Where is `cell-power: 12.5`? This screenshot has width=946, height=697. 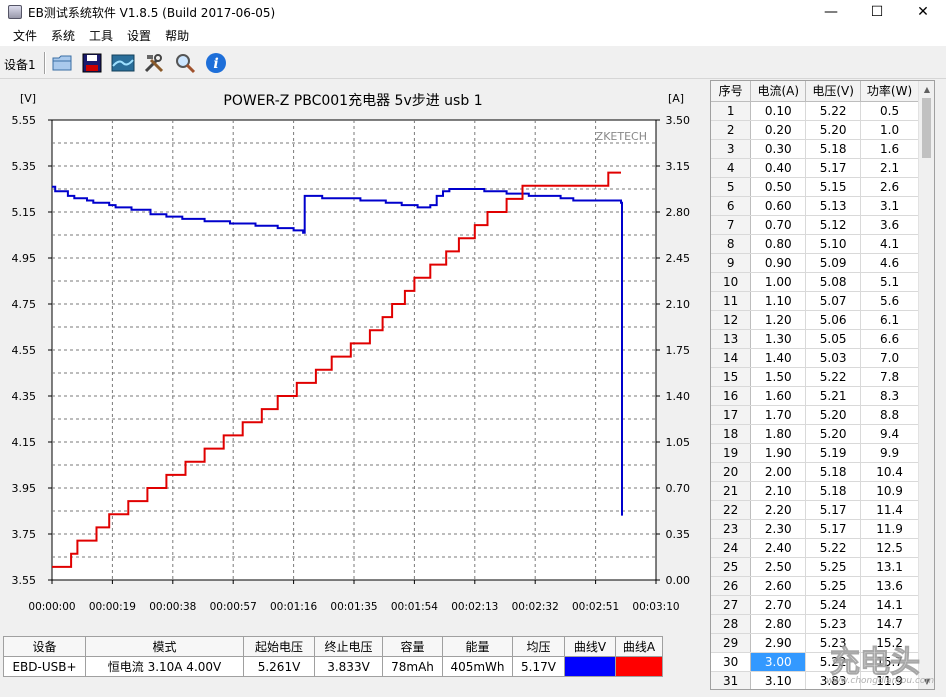 cell-power: 12.5 is located at coordinates (889, 548).